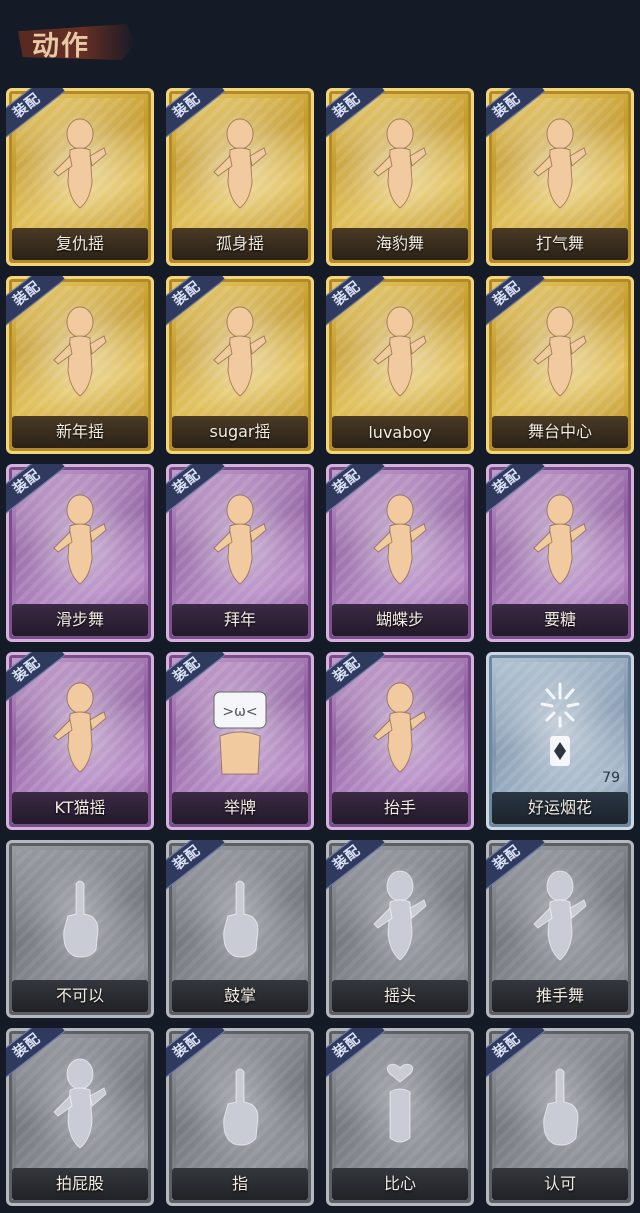 This screenshot has height=1213, width=640. What do you see at coordinates (240, 177) in the screenshot?
I see `emote-card: 孤身摇 装配` at bounding box center [240, 177].